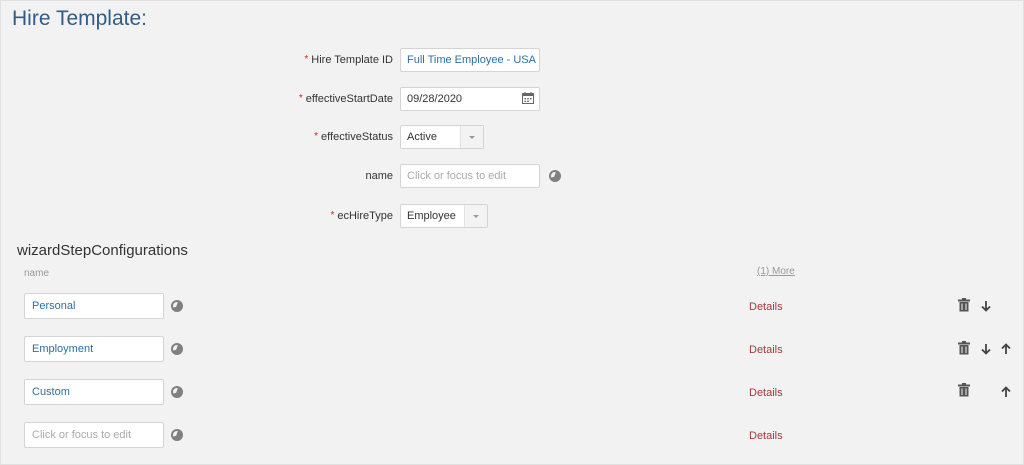  I want to click on effective-start-date-field: 09/28/2020, so click(470, 99).